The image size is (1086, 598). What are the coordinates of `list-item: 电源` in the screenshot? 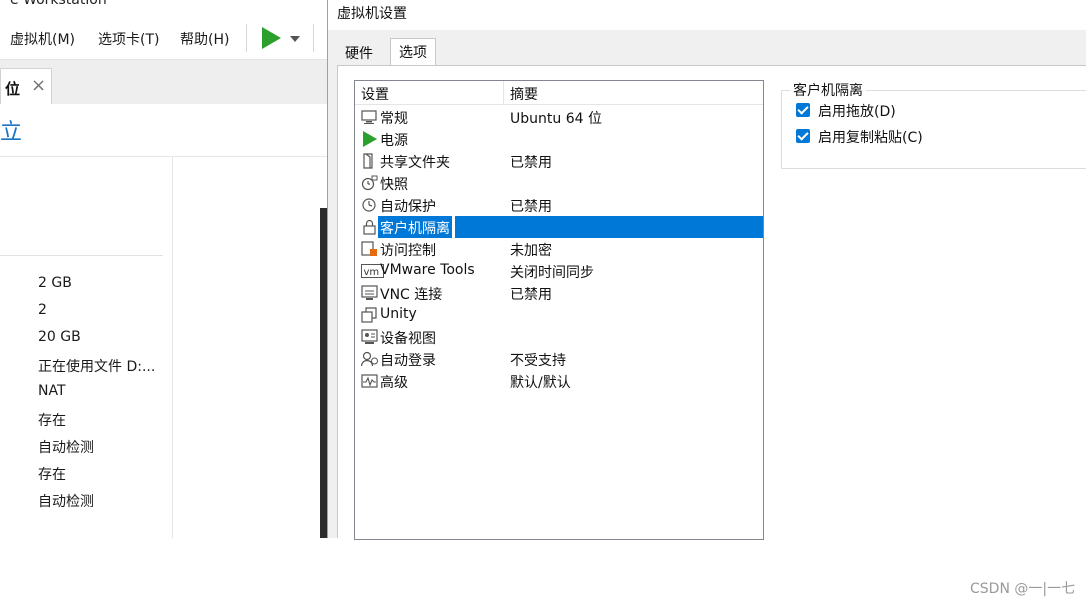 It's located at (559, 139).